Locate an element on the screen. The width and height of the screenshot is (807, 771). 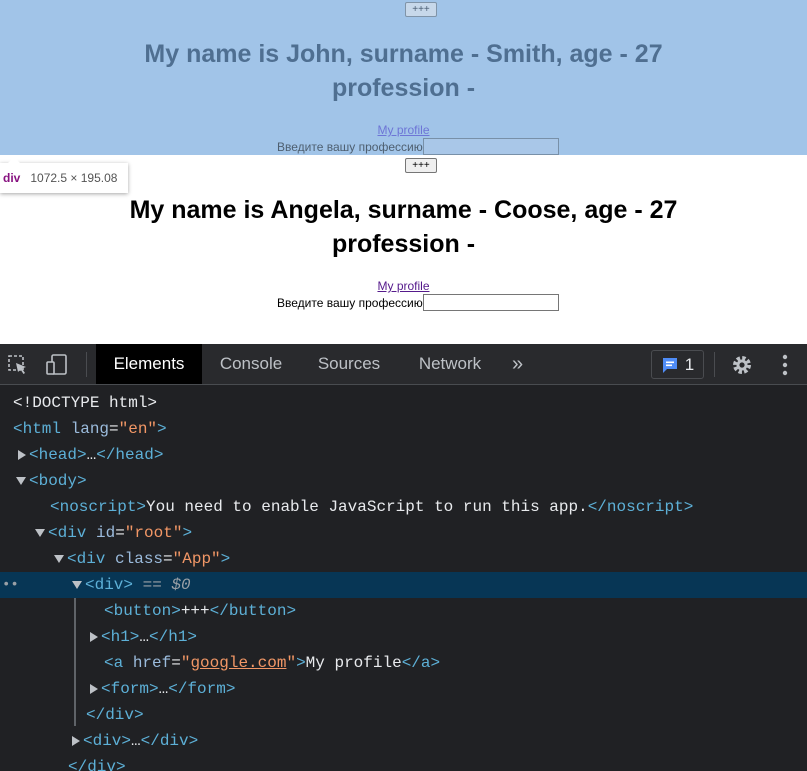
attr-name: class is located at coordinates (139, 559).